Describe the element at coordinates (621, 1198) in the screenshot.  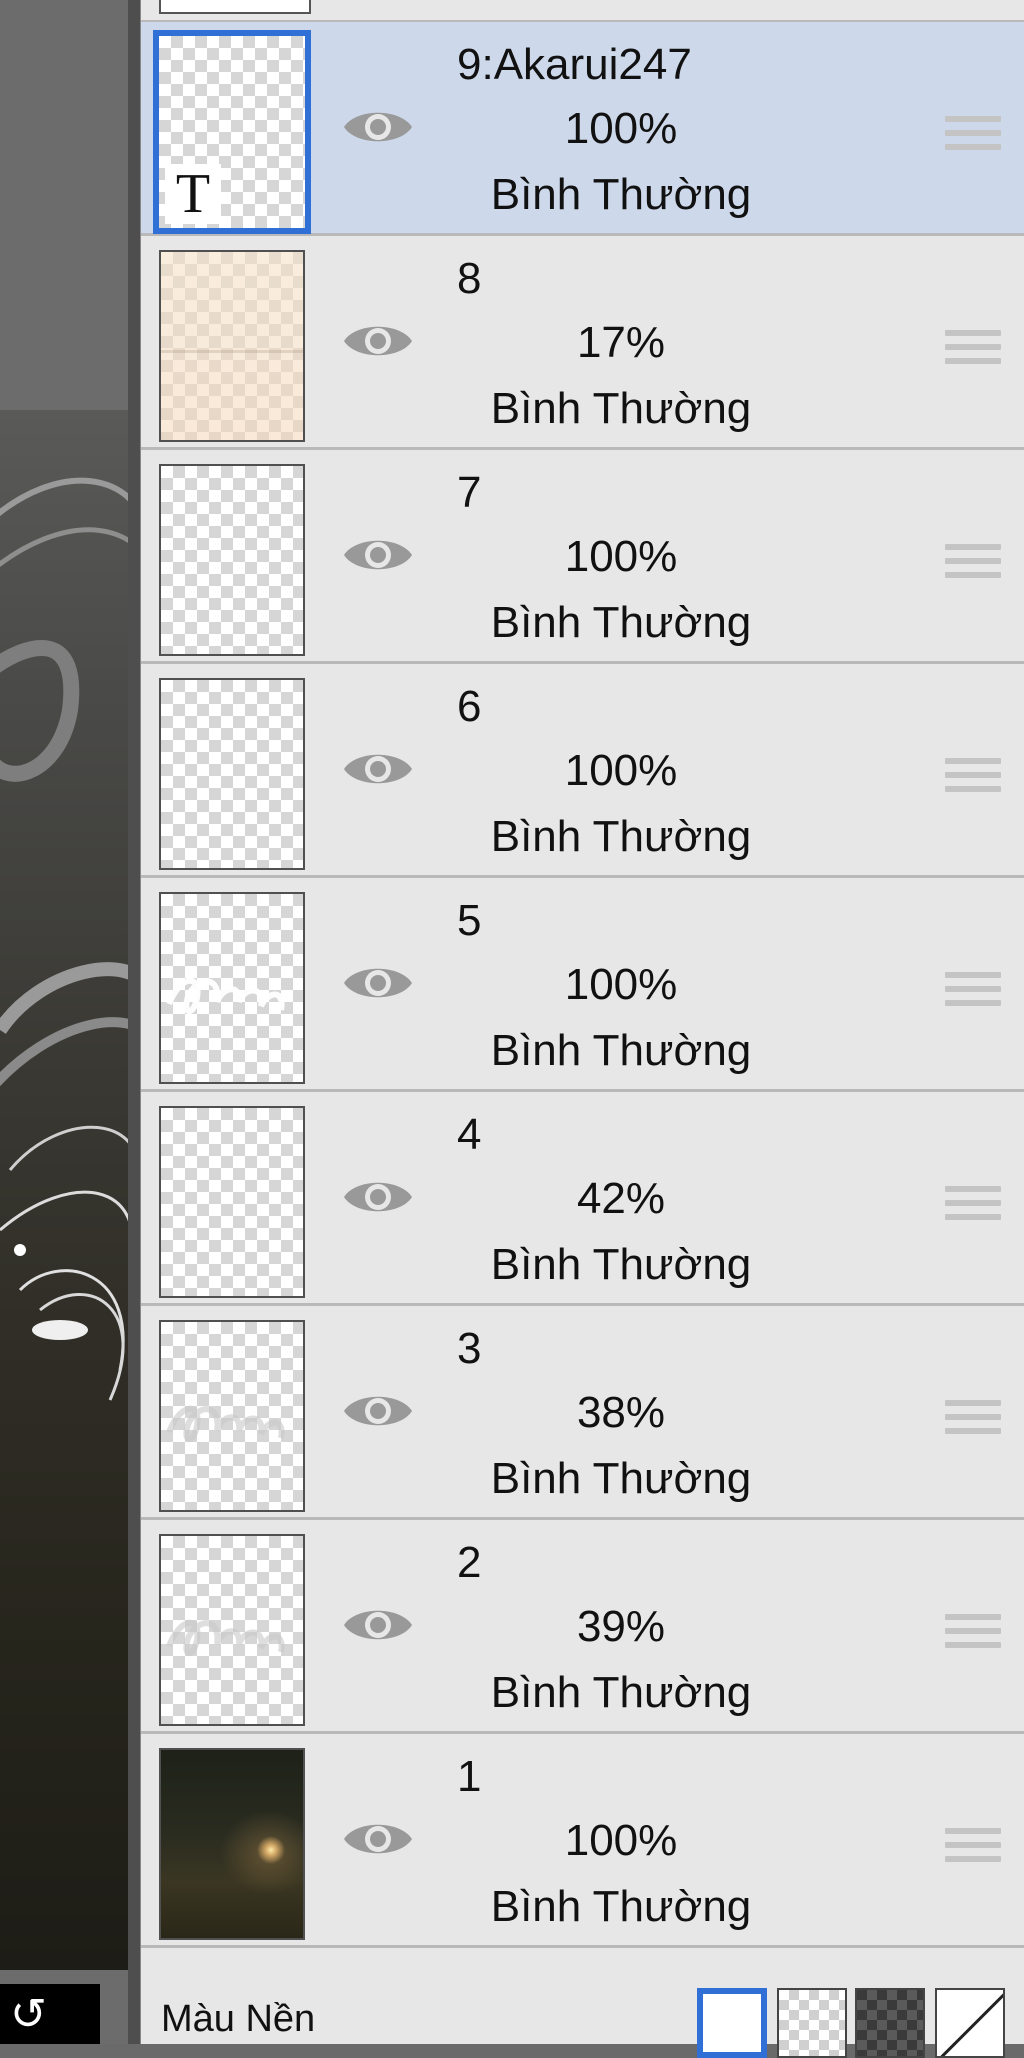
I see `layer-opacity: 42%` at that location.